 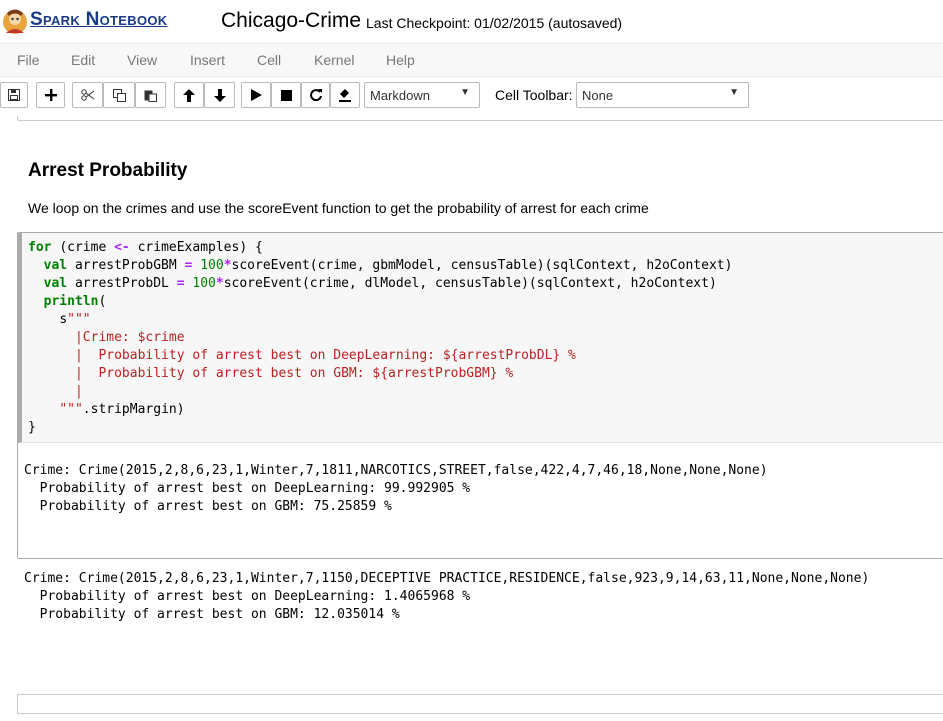 What do you see at coordinates (83, 60) in the screenshot?
I see `menu-edit: Edit` at bounding box center [83, 60].